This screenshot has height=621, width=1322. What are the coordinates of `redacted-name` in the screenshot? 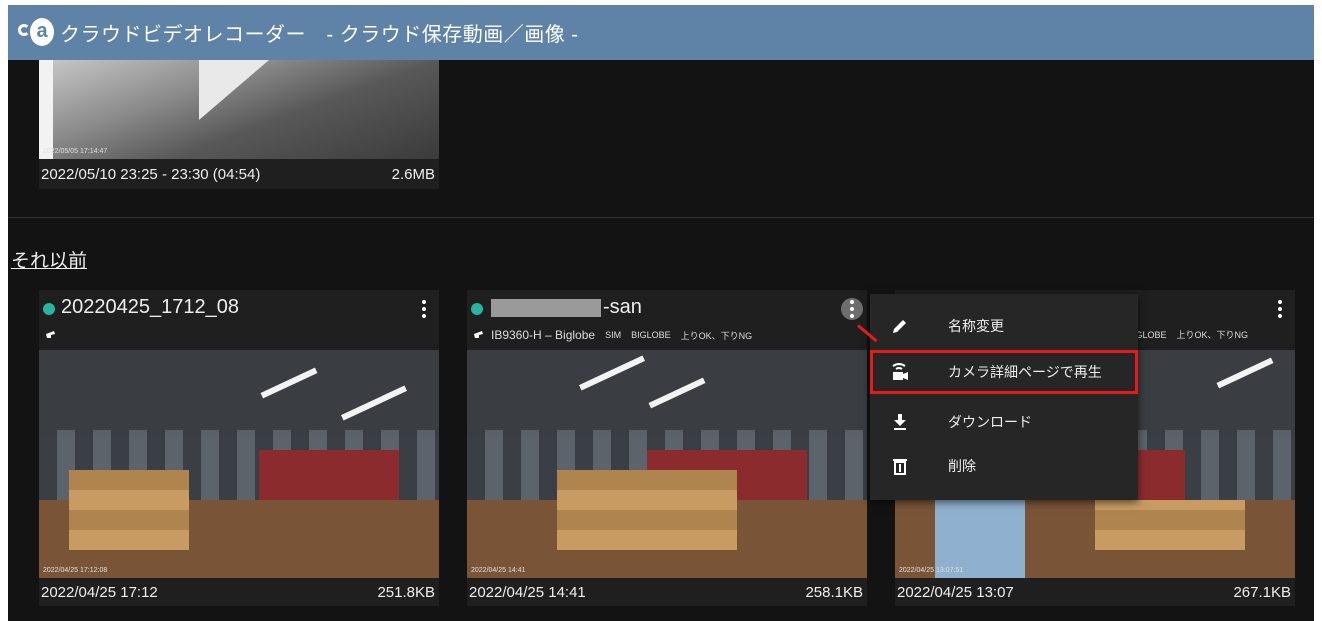 It's located at (546, 308).